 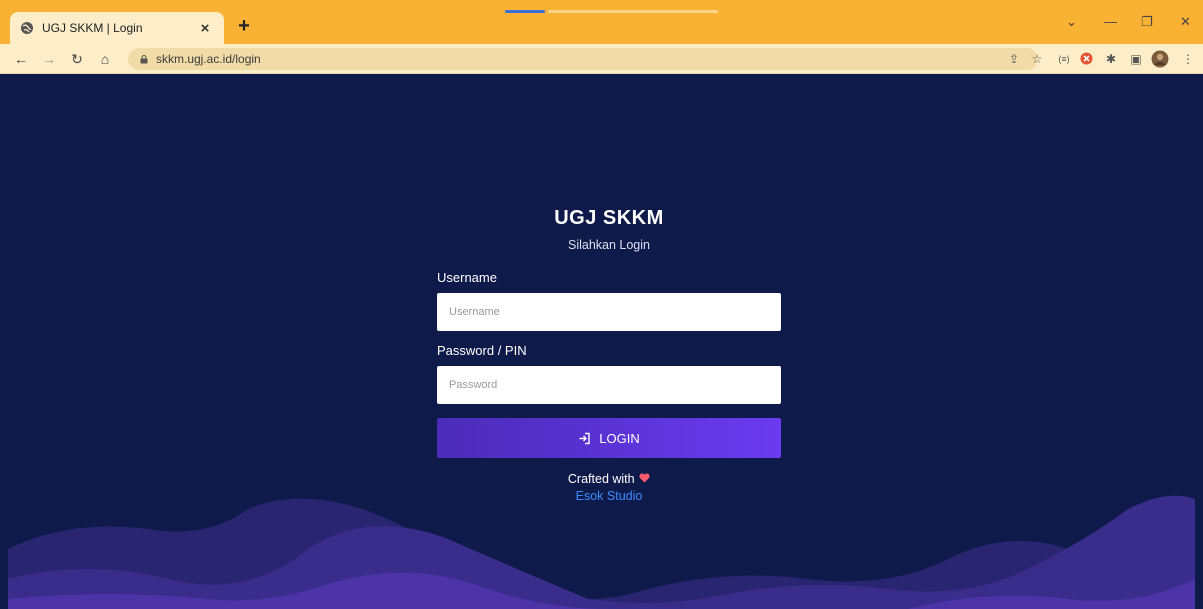 What do you see at coordinates (1071, 22) in the screenshot?
I see `tab-search-icon: ⌄` at bounding box center [1071, 22].